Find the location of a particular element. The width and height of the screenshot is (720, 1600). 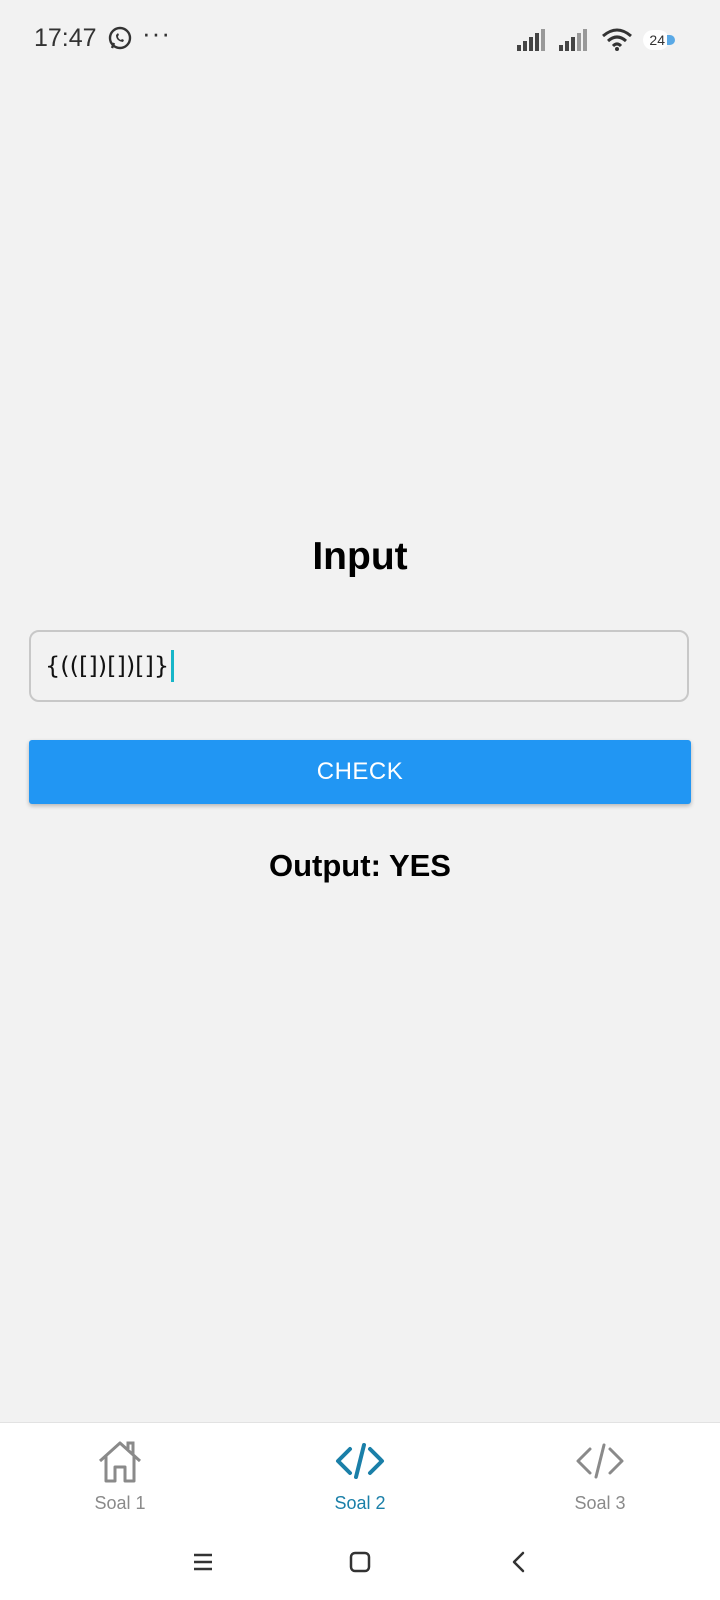

battery-icon: 24 is located at coordinates (659, 40).